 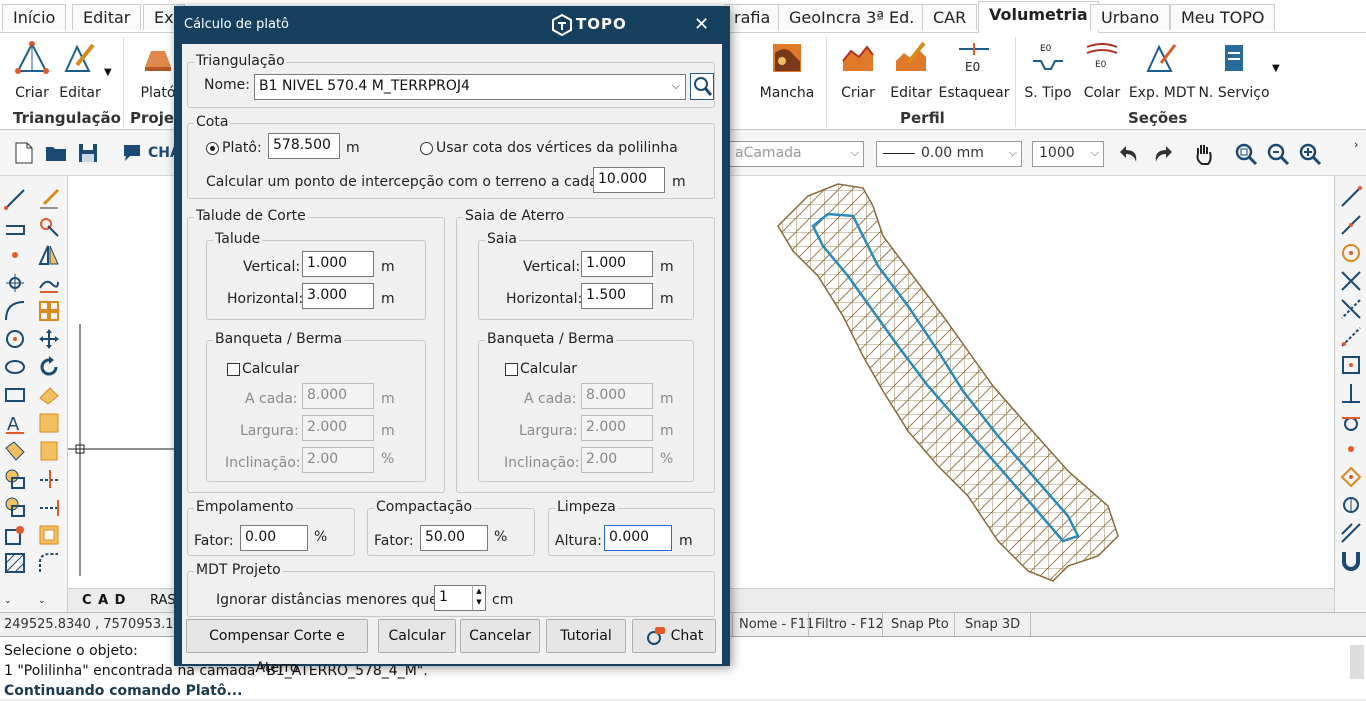 What do you see at coordinates (49, 367) in the screenshot?
I see `rotate-tool-icon` at bounding box center [49, 367].